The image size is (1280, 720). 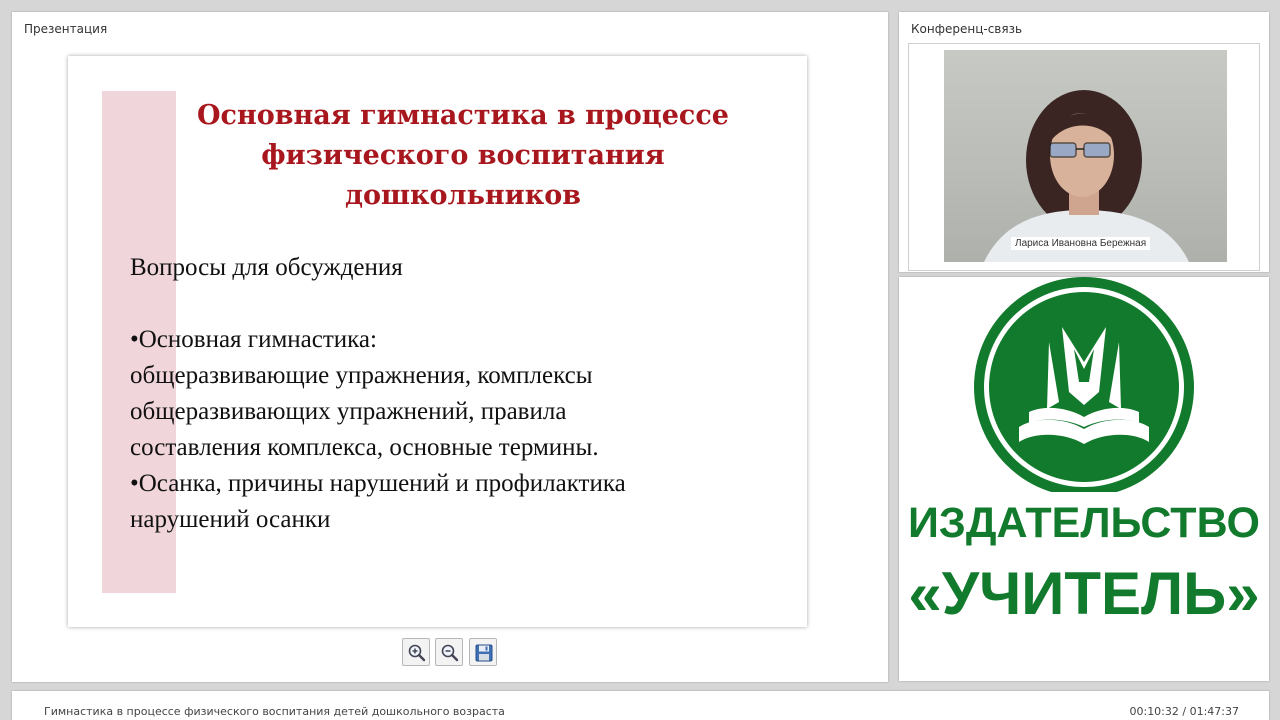 I want to click on floppy-disk-icon, so click(x=484, y=653).